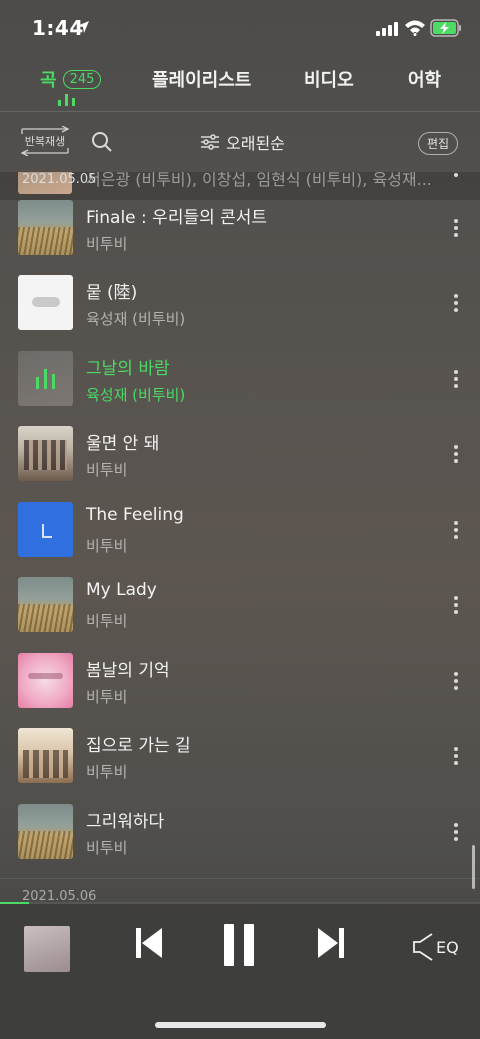  Describe the element at coordinates (239, 945) in the screenshot. I see `pause-icon` at that location.